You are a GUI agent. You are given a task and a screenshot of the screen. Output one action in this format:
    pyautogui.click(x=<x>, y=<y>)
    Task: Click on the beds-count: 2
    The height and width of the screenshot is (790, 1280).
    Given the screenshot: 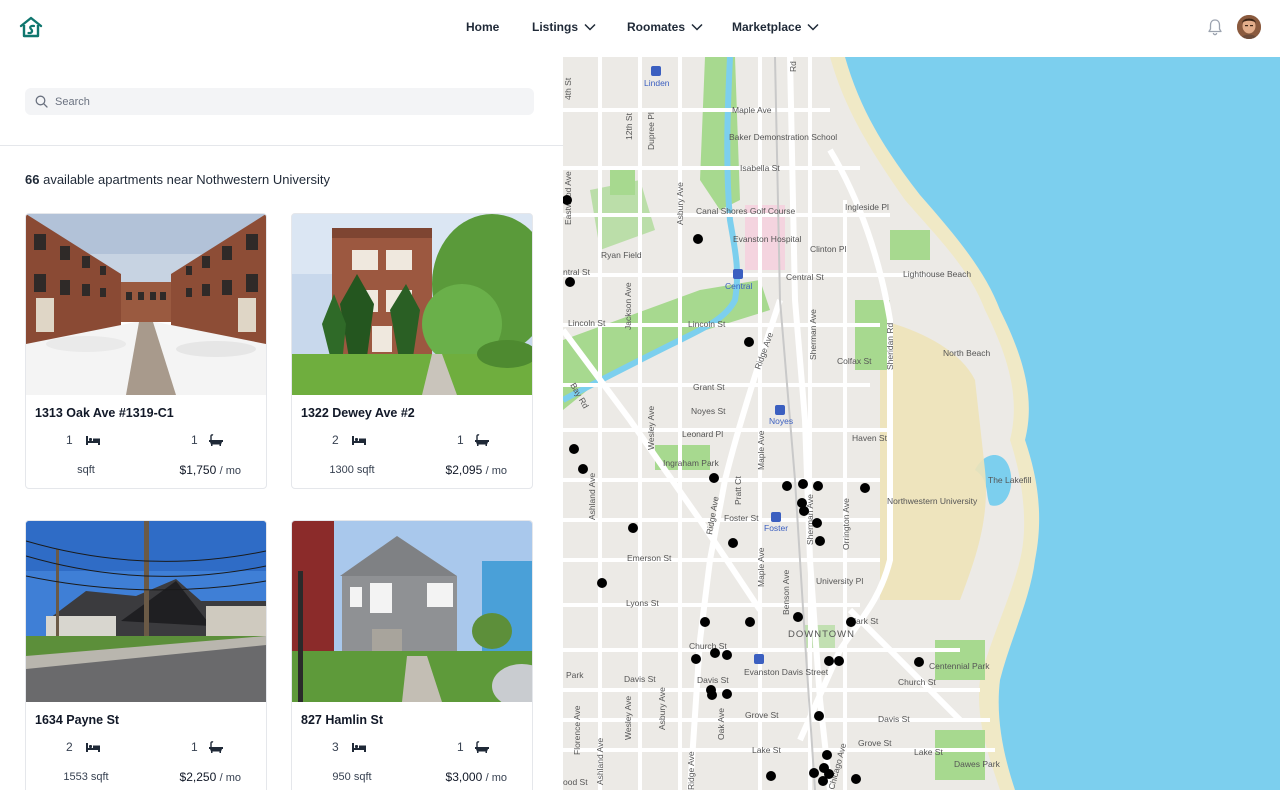 What is the action you would take?
    pyautogui.click(x=335, y=440)
    